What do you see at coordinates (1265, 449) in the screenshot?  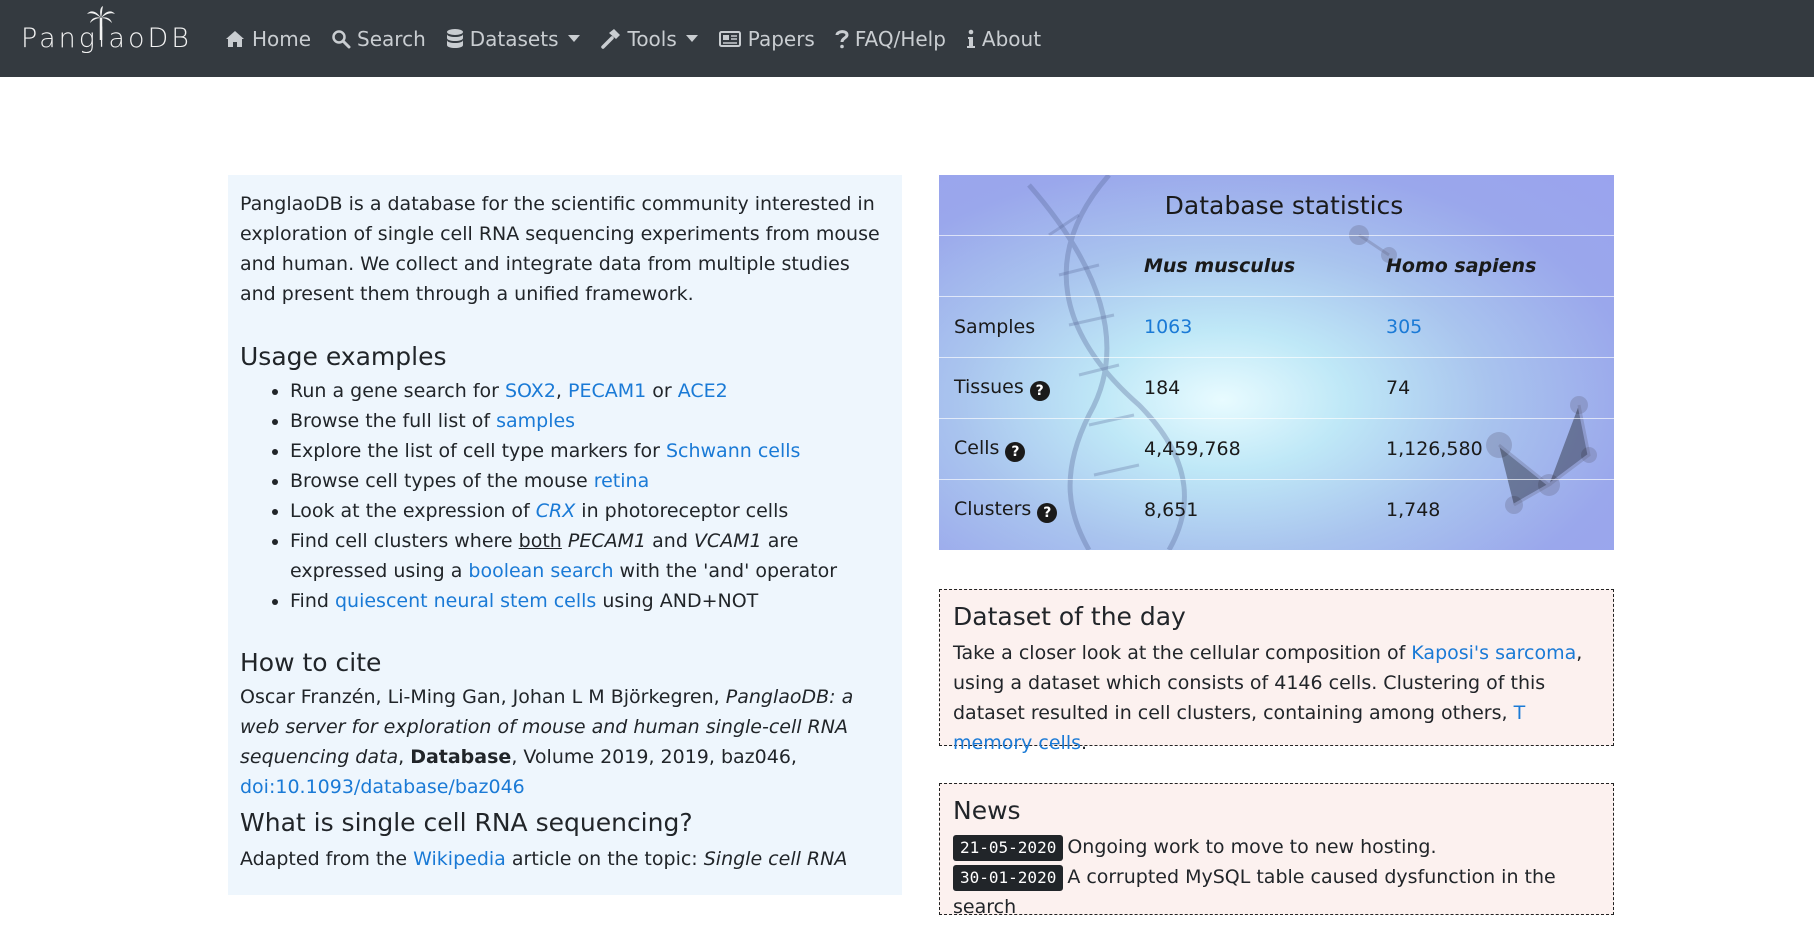 I see `mouse-value: 4,459,768` at bounding box center [1265, 449].